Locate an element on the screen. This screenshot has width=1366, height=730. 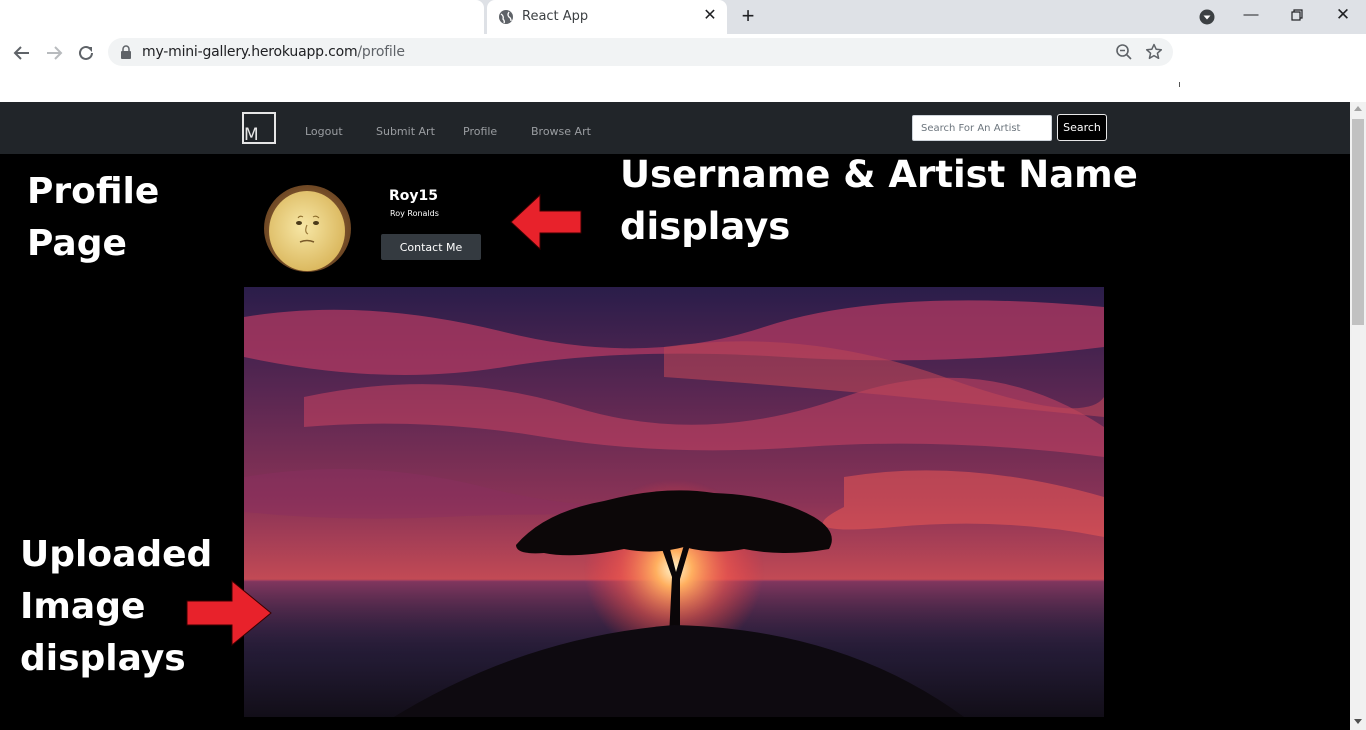
arrow-right-icon is located at coordinates (54, 53).